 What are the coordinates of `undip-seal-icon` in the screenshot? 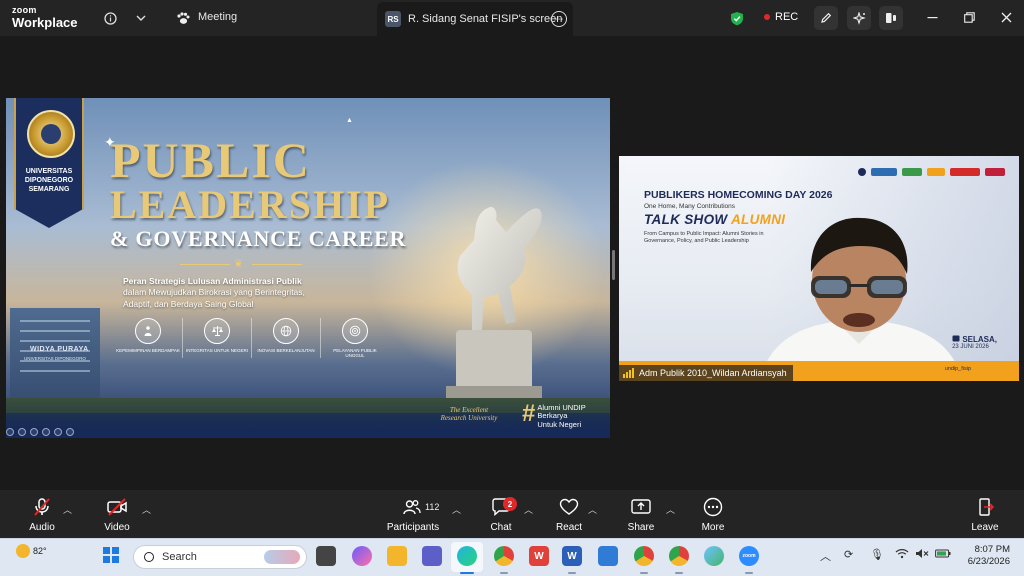 It's located at (51, 134).